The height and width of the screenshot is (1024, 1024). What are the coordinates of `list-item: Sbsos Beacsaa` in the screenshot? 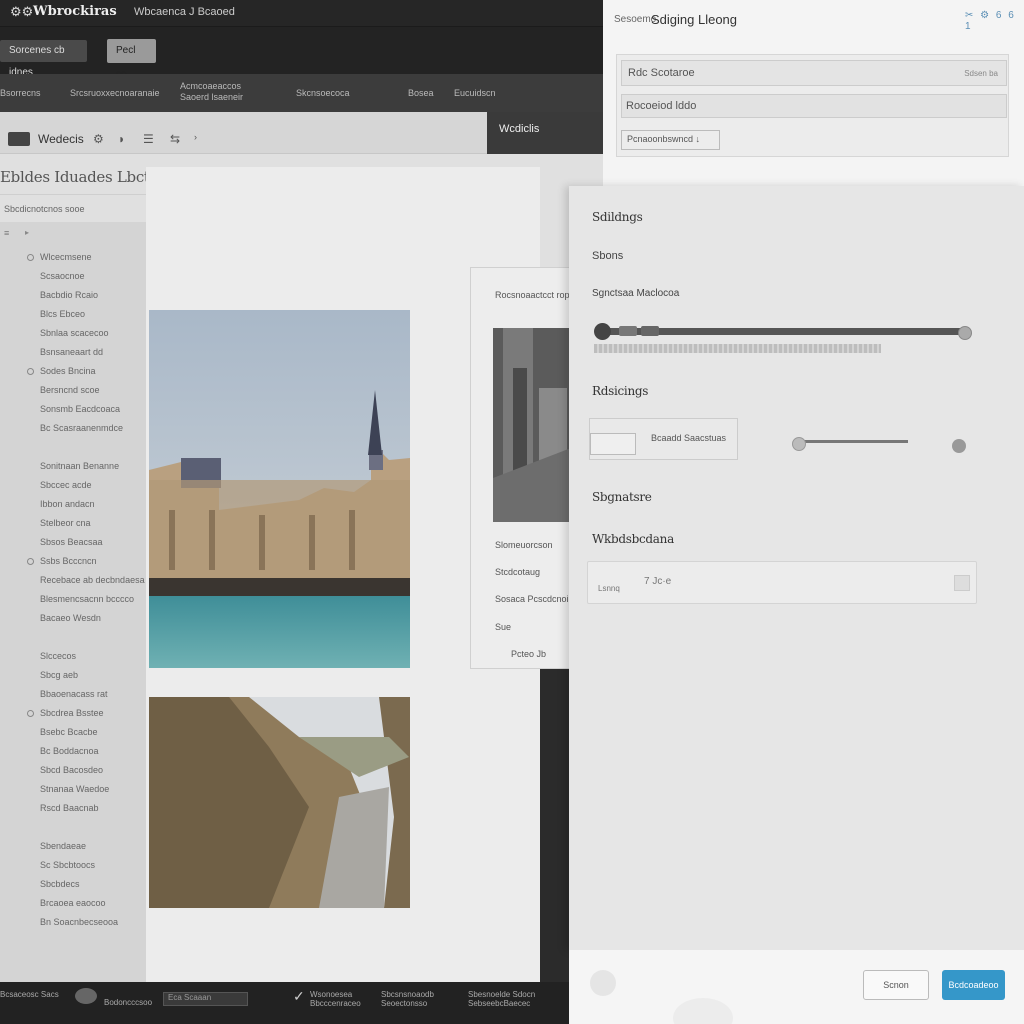 It's located at (71, 542).